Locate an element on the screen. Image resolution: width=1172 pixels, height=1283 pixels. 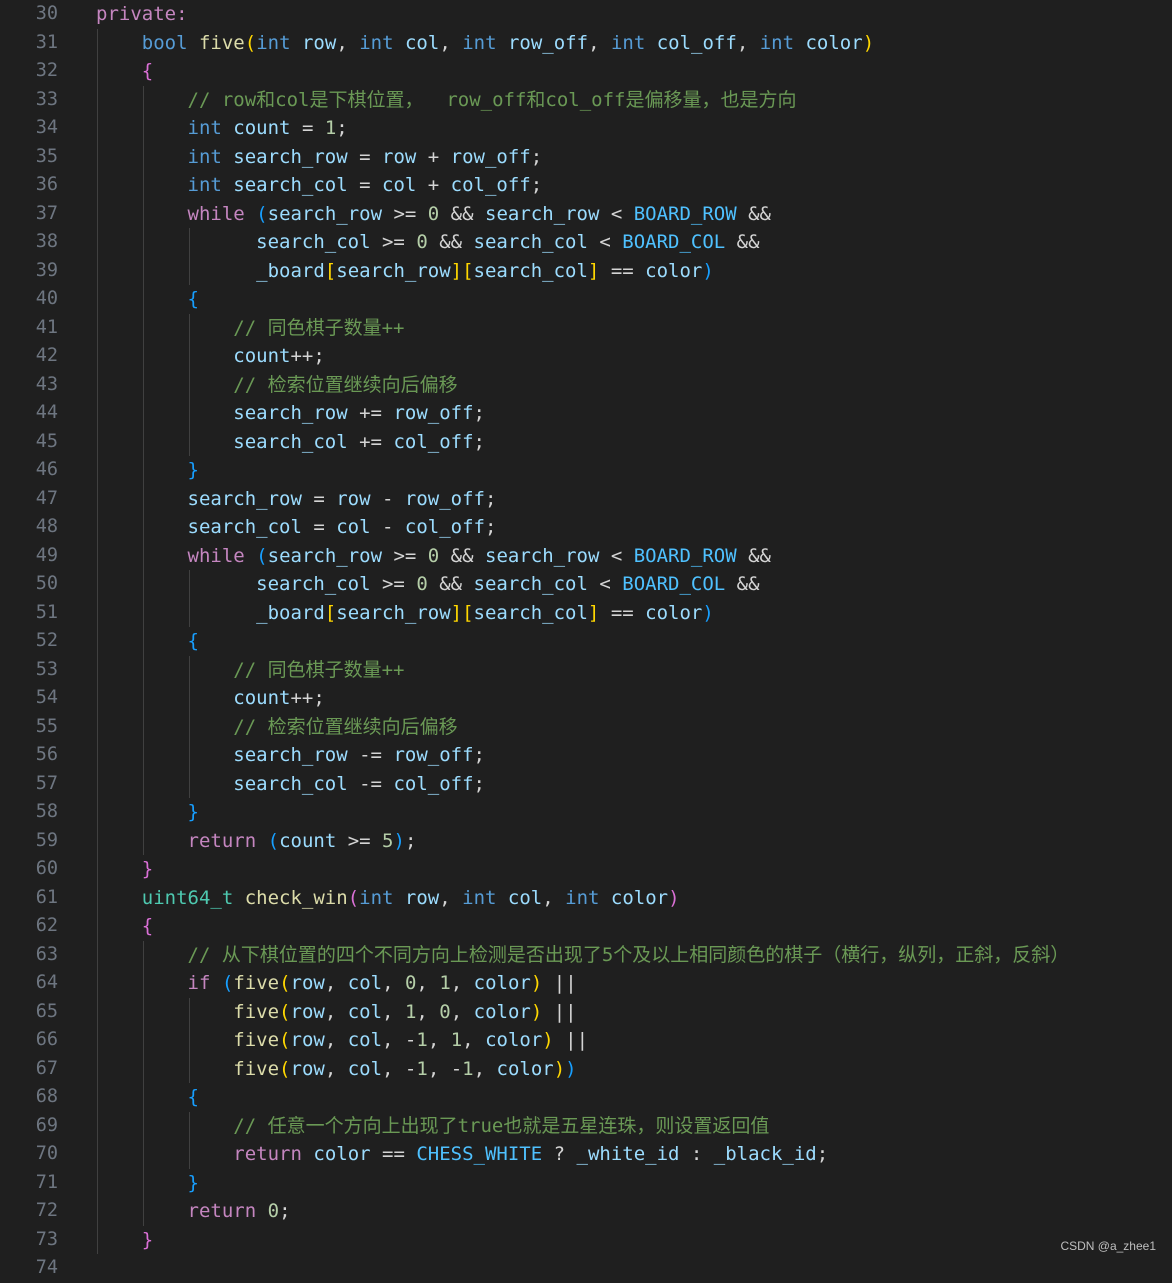
code-token: - is located at coordinates (387, 498).